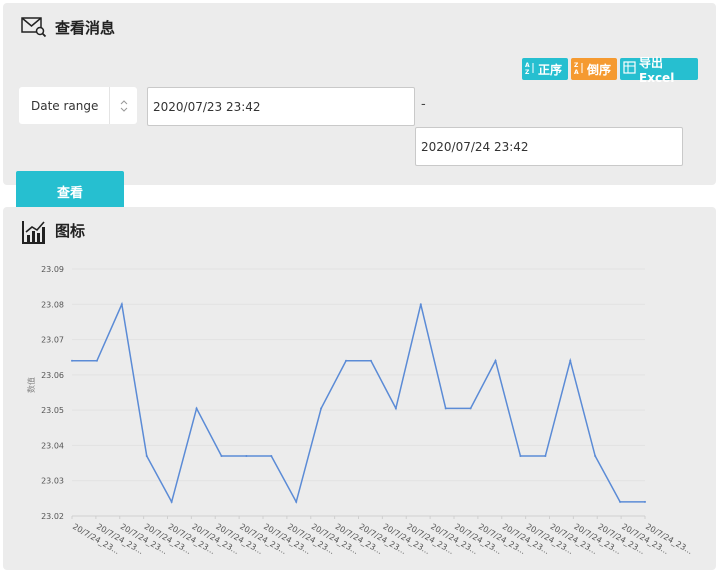  What do you see at coordinates (52, 445) in the screenshot?
I see `y-tick-label: 23.04` at bounding box center [52, 445].